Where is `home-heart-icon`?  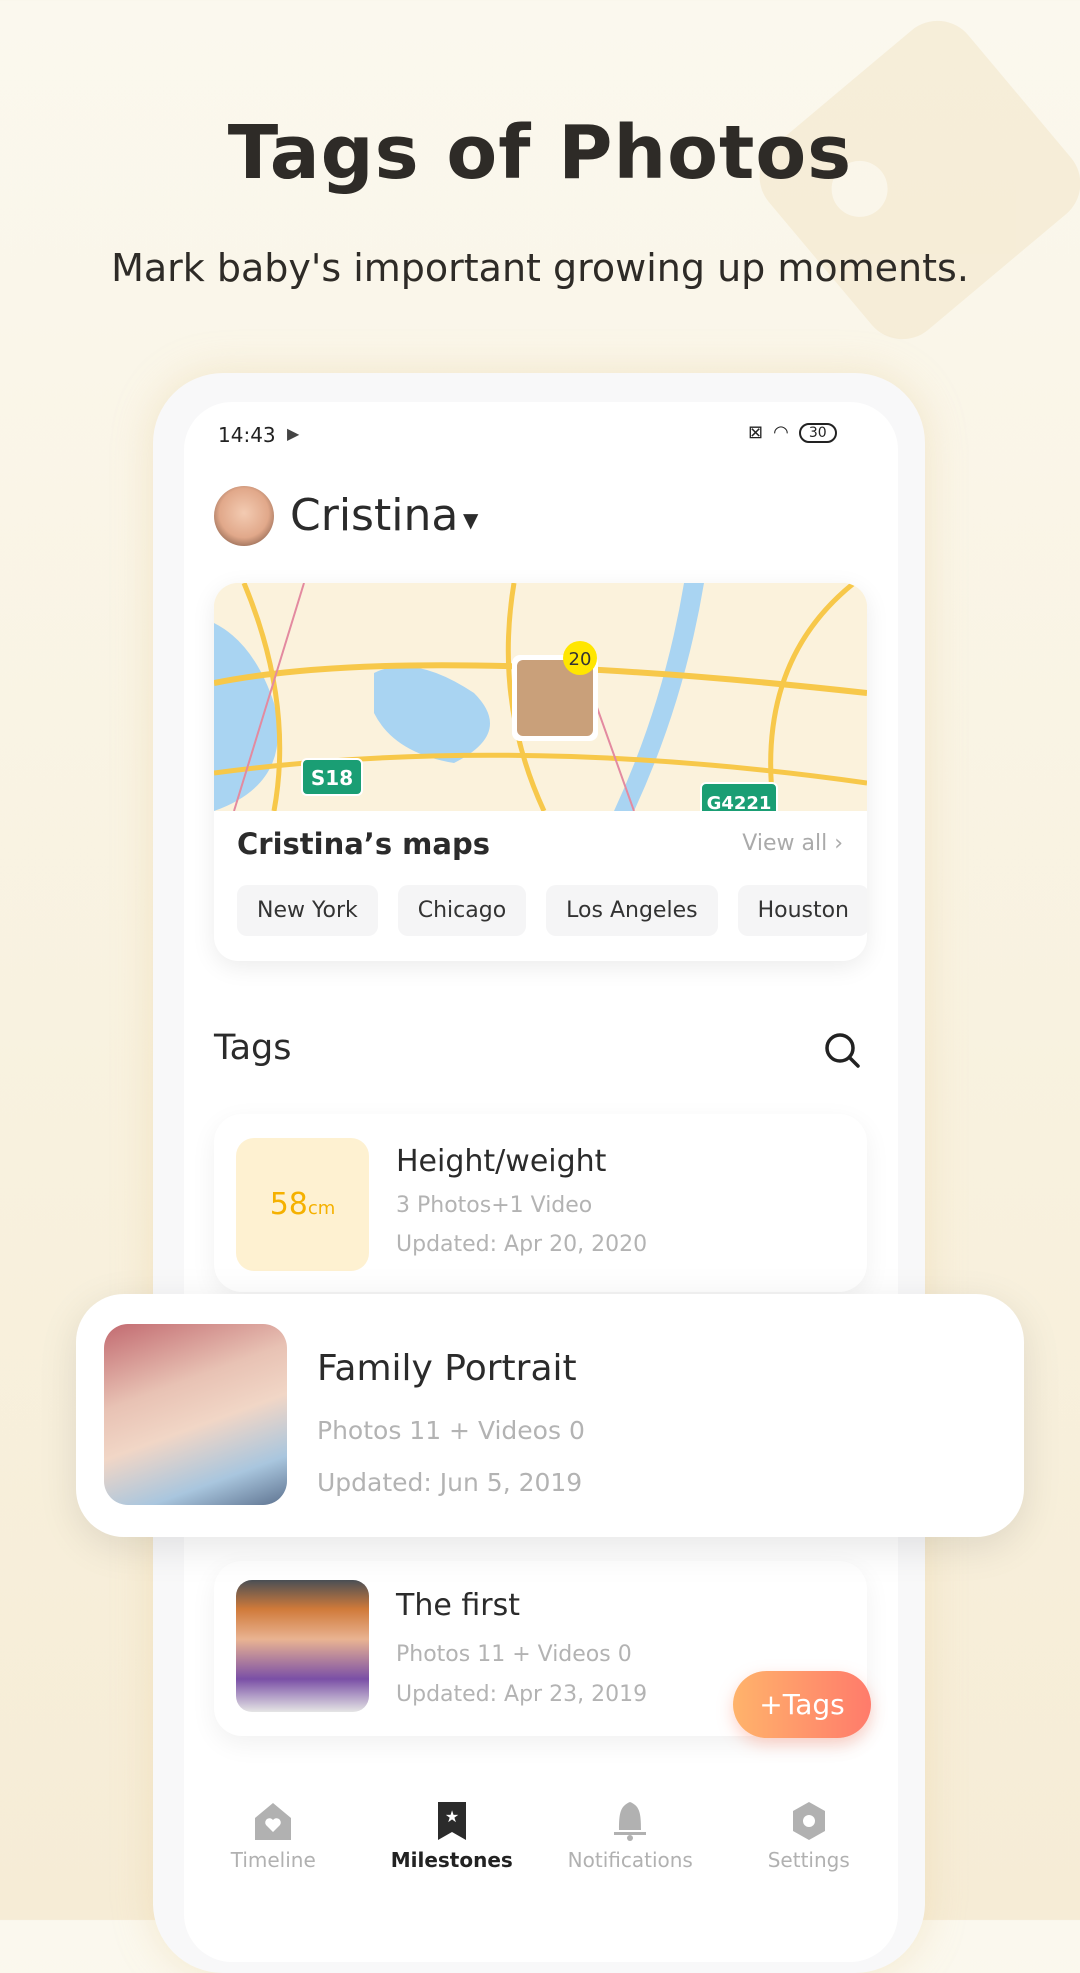
home-heart-icon is located at coordinates (273, 1821).